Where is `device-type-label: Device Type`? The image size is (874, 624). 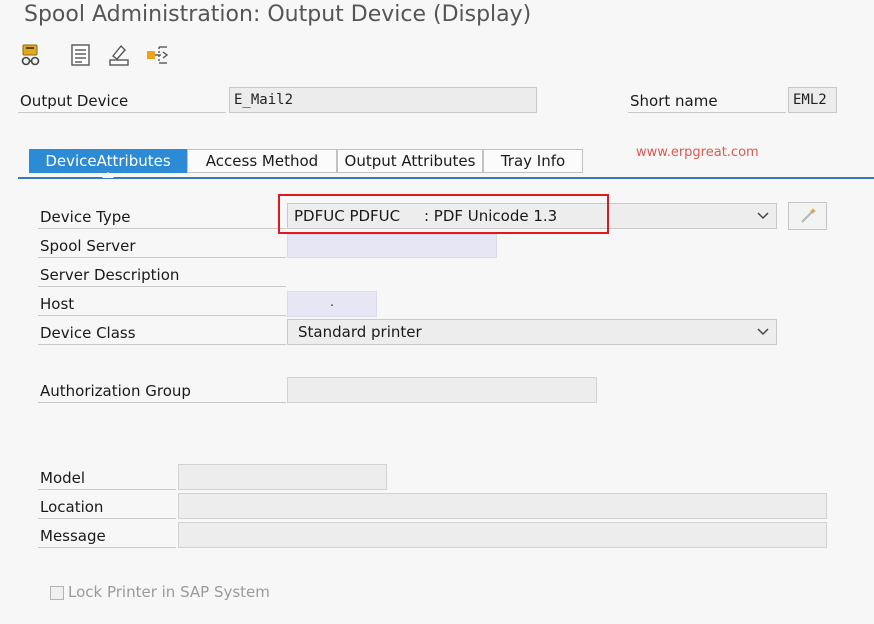 device-type-label: Device Type is located at coordinates (162, 217).